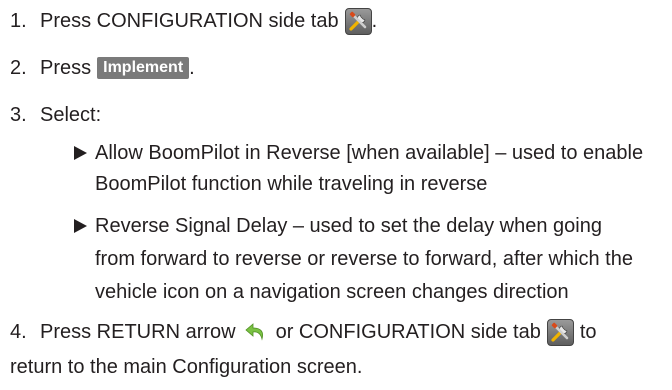 The height and width of the screenshot is (390, 672). Describe the element at coordinates (186, 367) in the screenshot. I see `step-text: return to the main Configuration screen.` at that location.